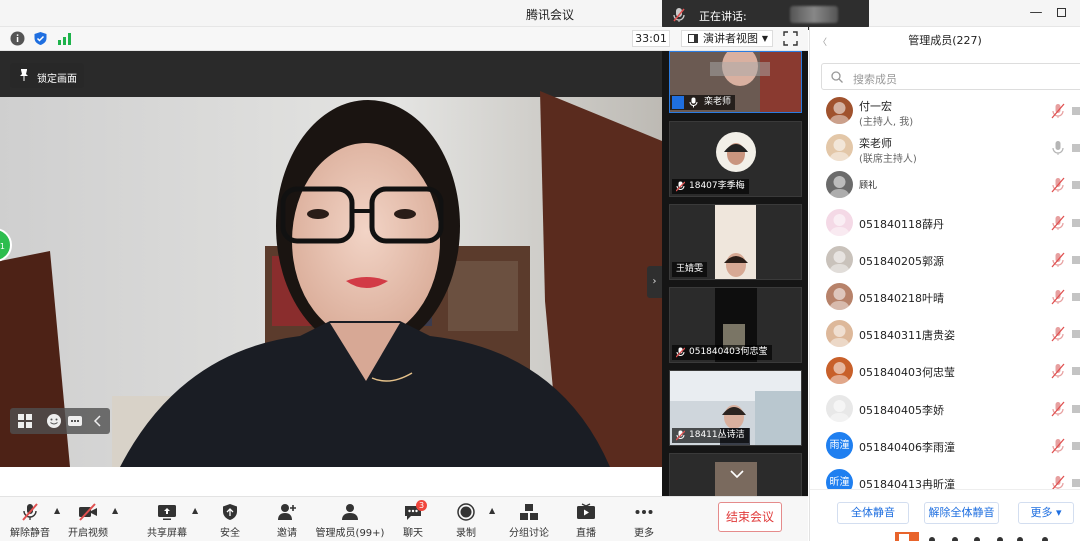 Image resolution: width=1080 pixels, height=541 pixels. I want to click on end-meeting-button: 结束会议, so click(750, 517).